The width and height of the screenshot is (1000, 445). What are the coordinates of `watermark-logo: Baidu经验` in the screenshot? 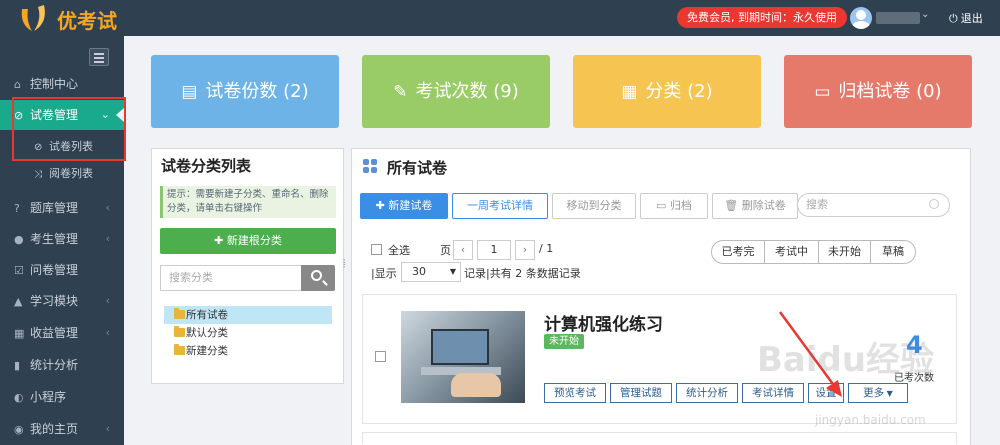 It's located at (846, 360).